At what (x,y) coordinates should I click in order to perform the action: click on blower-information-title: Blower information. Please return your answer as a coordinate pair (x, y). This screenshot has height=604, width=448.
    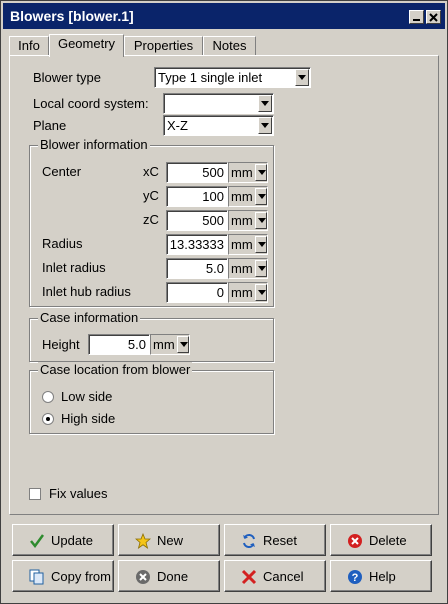
    Looking at the image, I should click on (94, 144).